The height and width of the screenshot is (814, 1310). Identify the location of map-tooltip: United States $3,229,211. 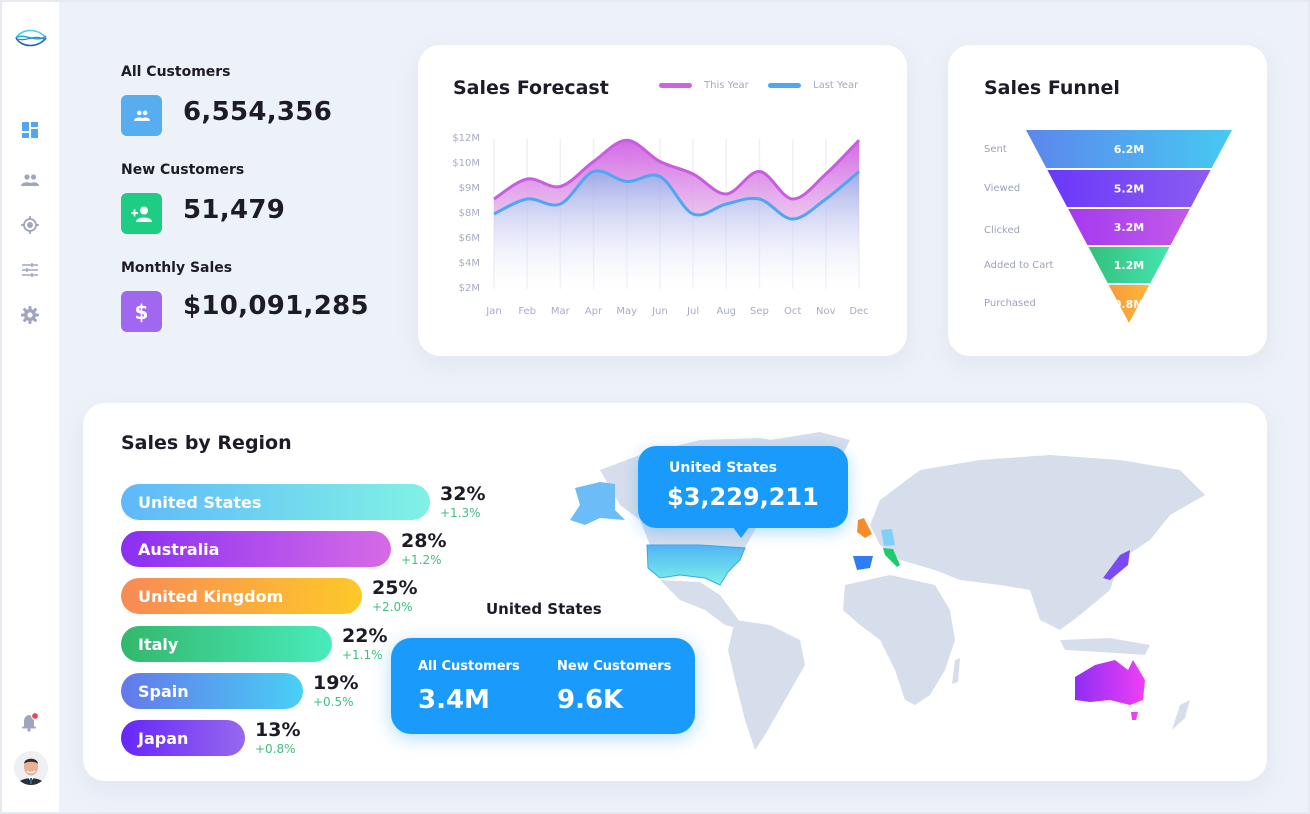
(743, 492).